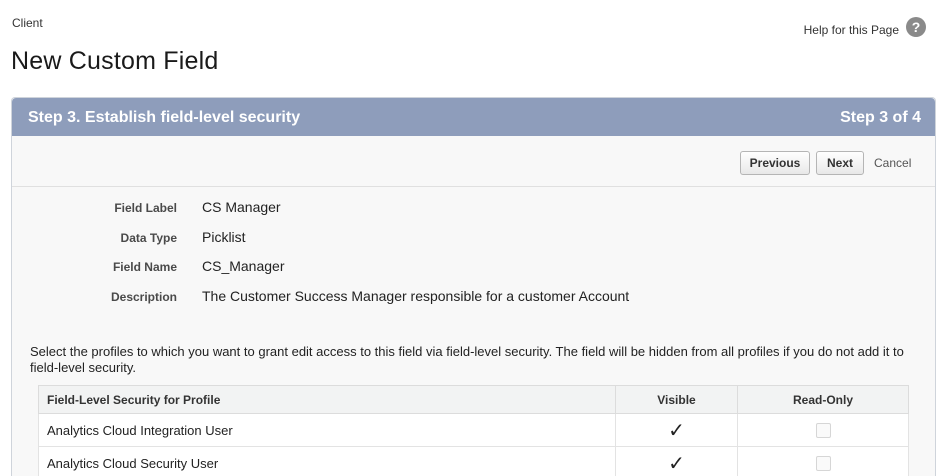 This screenshot has height=476, width=936. I want to click on detail-row-field-name: Field Name CS_Manager, so click(473, 269).